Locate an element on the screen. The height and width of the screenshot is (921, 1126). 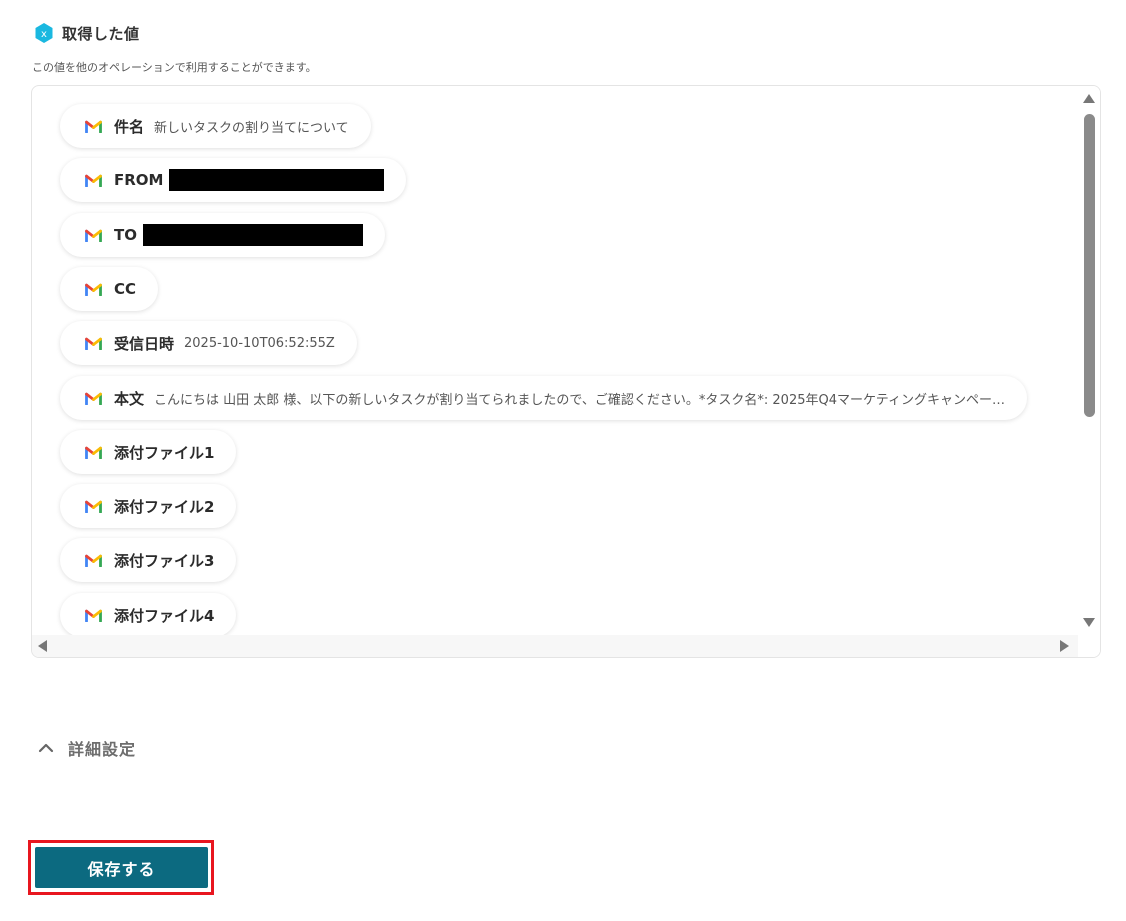
output-value-item: 添付ファイル4 is located at coordinates (148, 615).